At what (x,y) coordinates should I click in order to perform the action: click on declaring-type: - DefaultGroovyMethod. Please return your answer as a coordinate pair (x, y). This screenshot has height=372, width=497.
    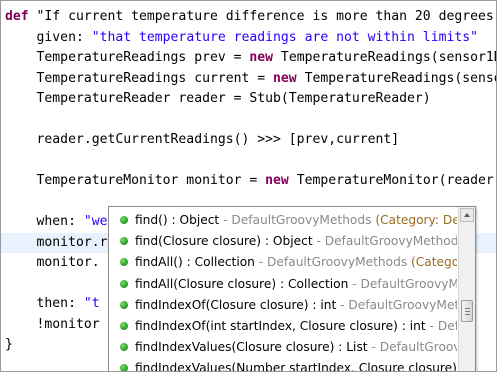
    Looking at the image, I should click on (398, 304).